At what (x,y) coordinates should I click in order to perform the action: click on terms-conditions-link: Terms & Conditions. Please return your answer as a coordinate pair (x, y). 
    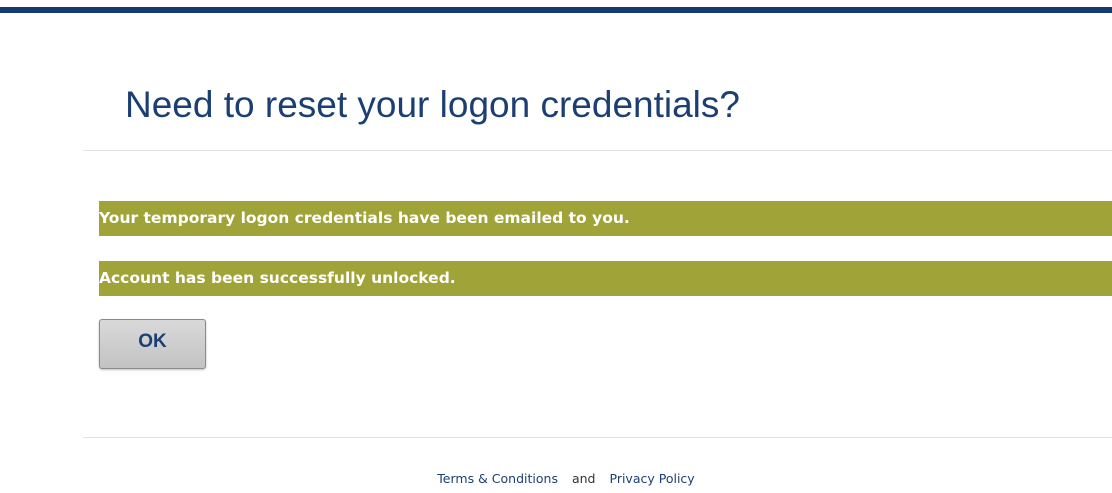
    Looking at the image, I should click on (497, 478).